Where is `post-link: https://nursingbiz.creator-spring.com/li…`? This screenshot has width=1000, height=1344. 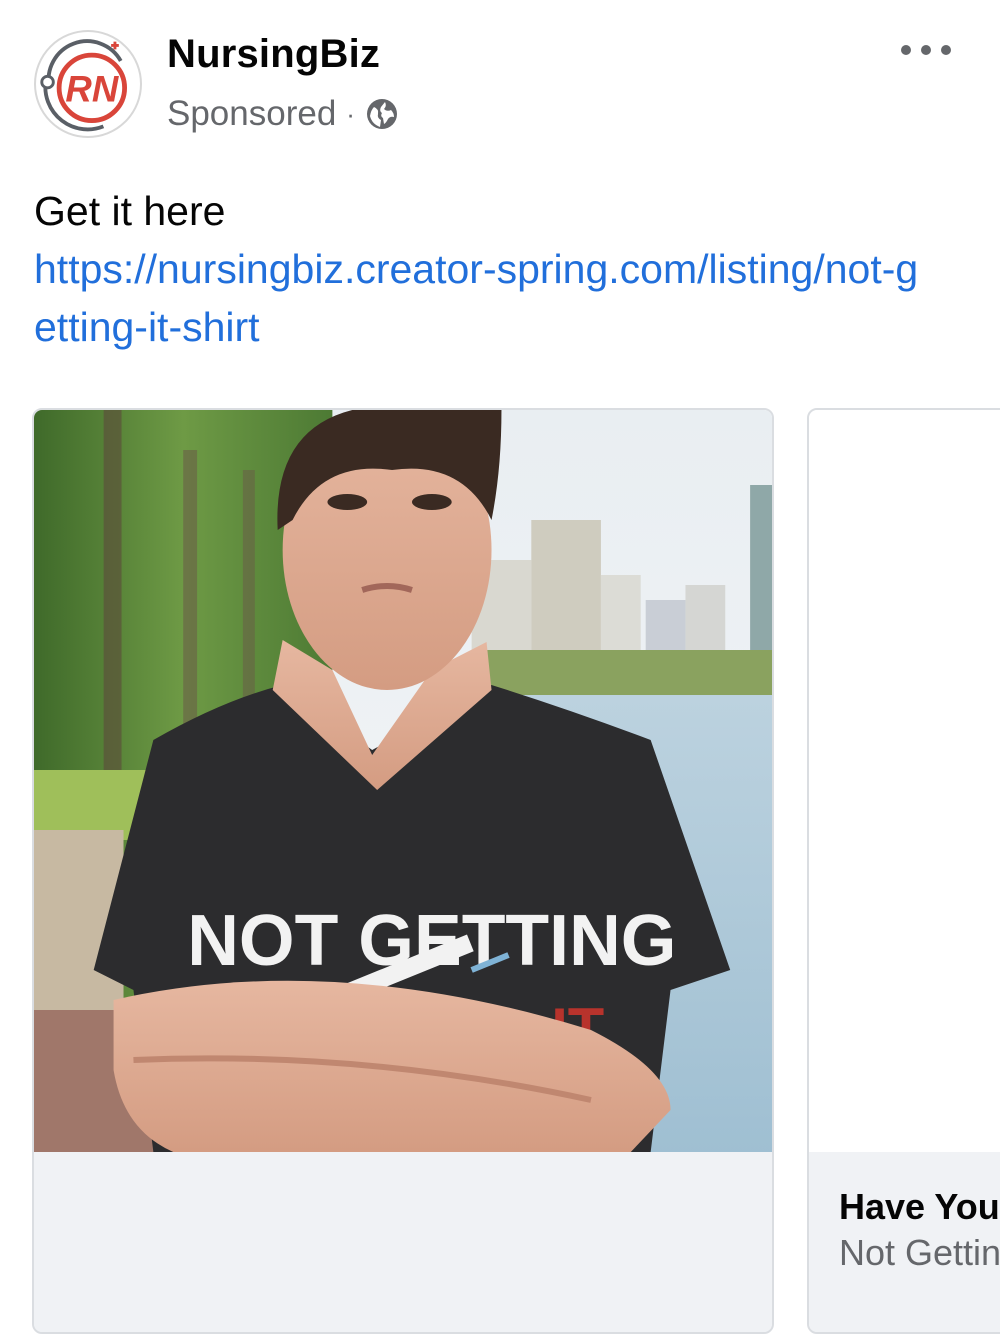
post-link: https://nursingbiz.creator-spring.com/li… is located at coordinates (484, 298).